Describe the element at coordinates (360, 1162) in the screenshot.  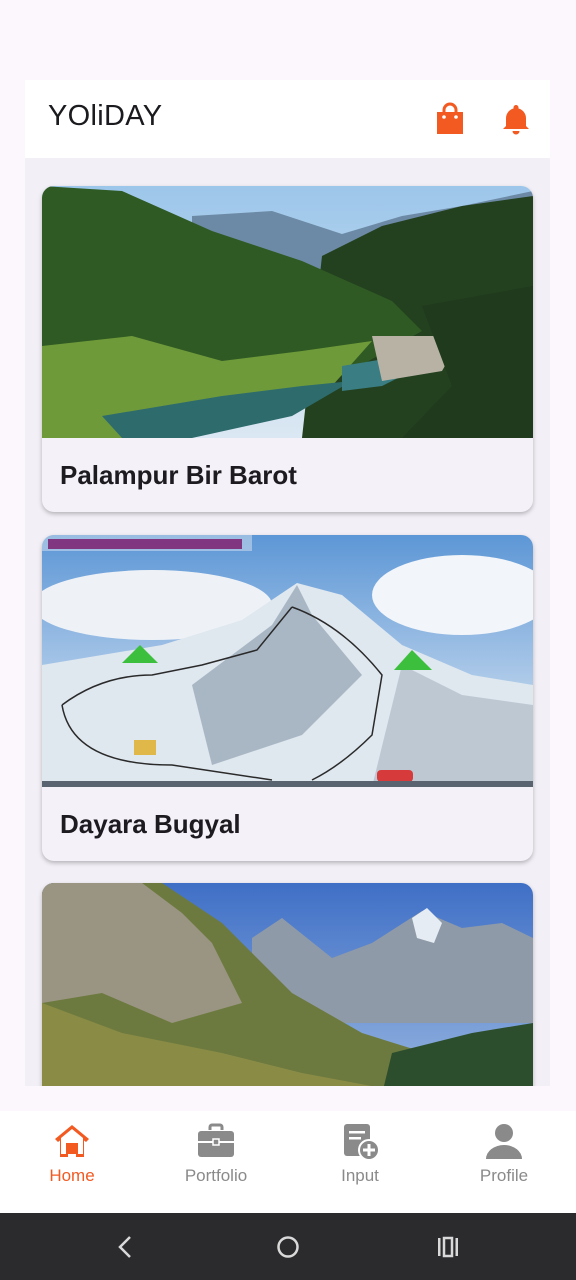
I see `nav-item-input: Input` at that location.